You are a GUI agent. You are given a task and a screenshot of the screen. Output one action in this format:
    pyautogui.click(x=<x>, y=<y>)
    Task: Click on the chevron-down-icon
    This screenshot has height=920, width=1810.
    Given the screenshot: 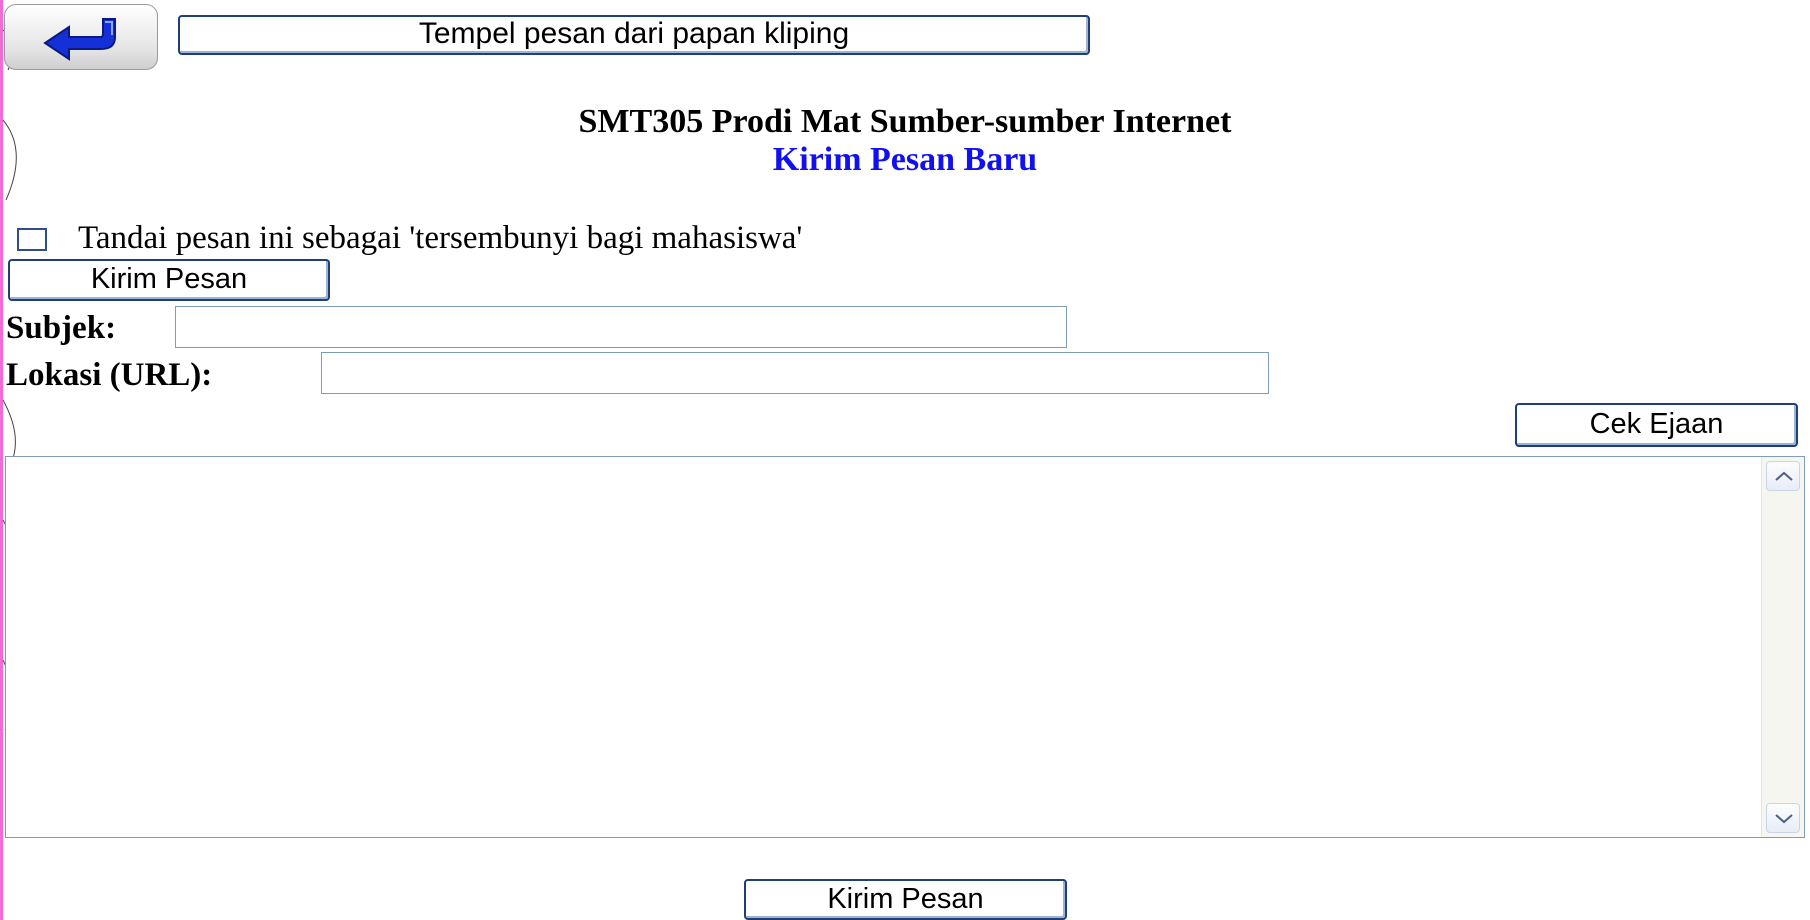 What is the action you would take?
    pyautogui.click(x=1784, y=819)
    